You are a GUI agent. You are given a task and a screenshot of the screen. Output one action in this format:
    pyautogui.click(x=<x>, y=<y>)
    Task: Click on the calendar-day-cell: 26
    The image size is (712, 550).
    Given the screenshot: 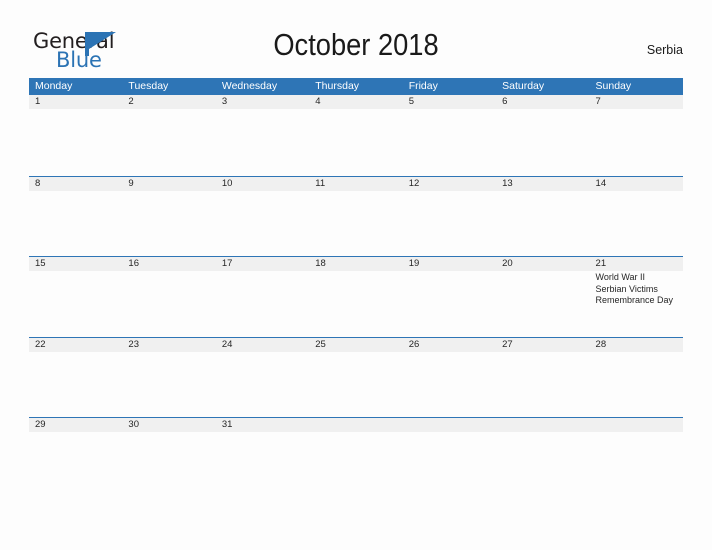 What is the action you would take?
    pyautogui.click(x=449, y=378)
    